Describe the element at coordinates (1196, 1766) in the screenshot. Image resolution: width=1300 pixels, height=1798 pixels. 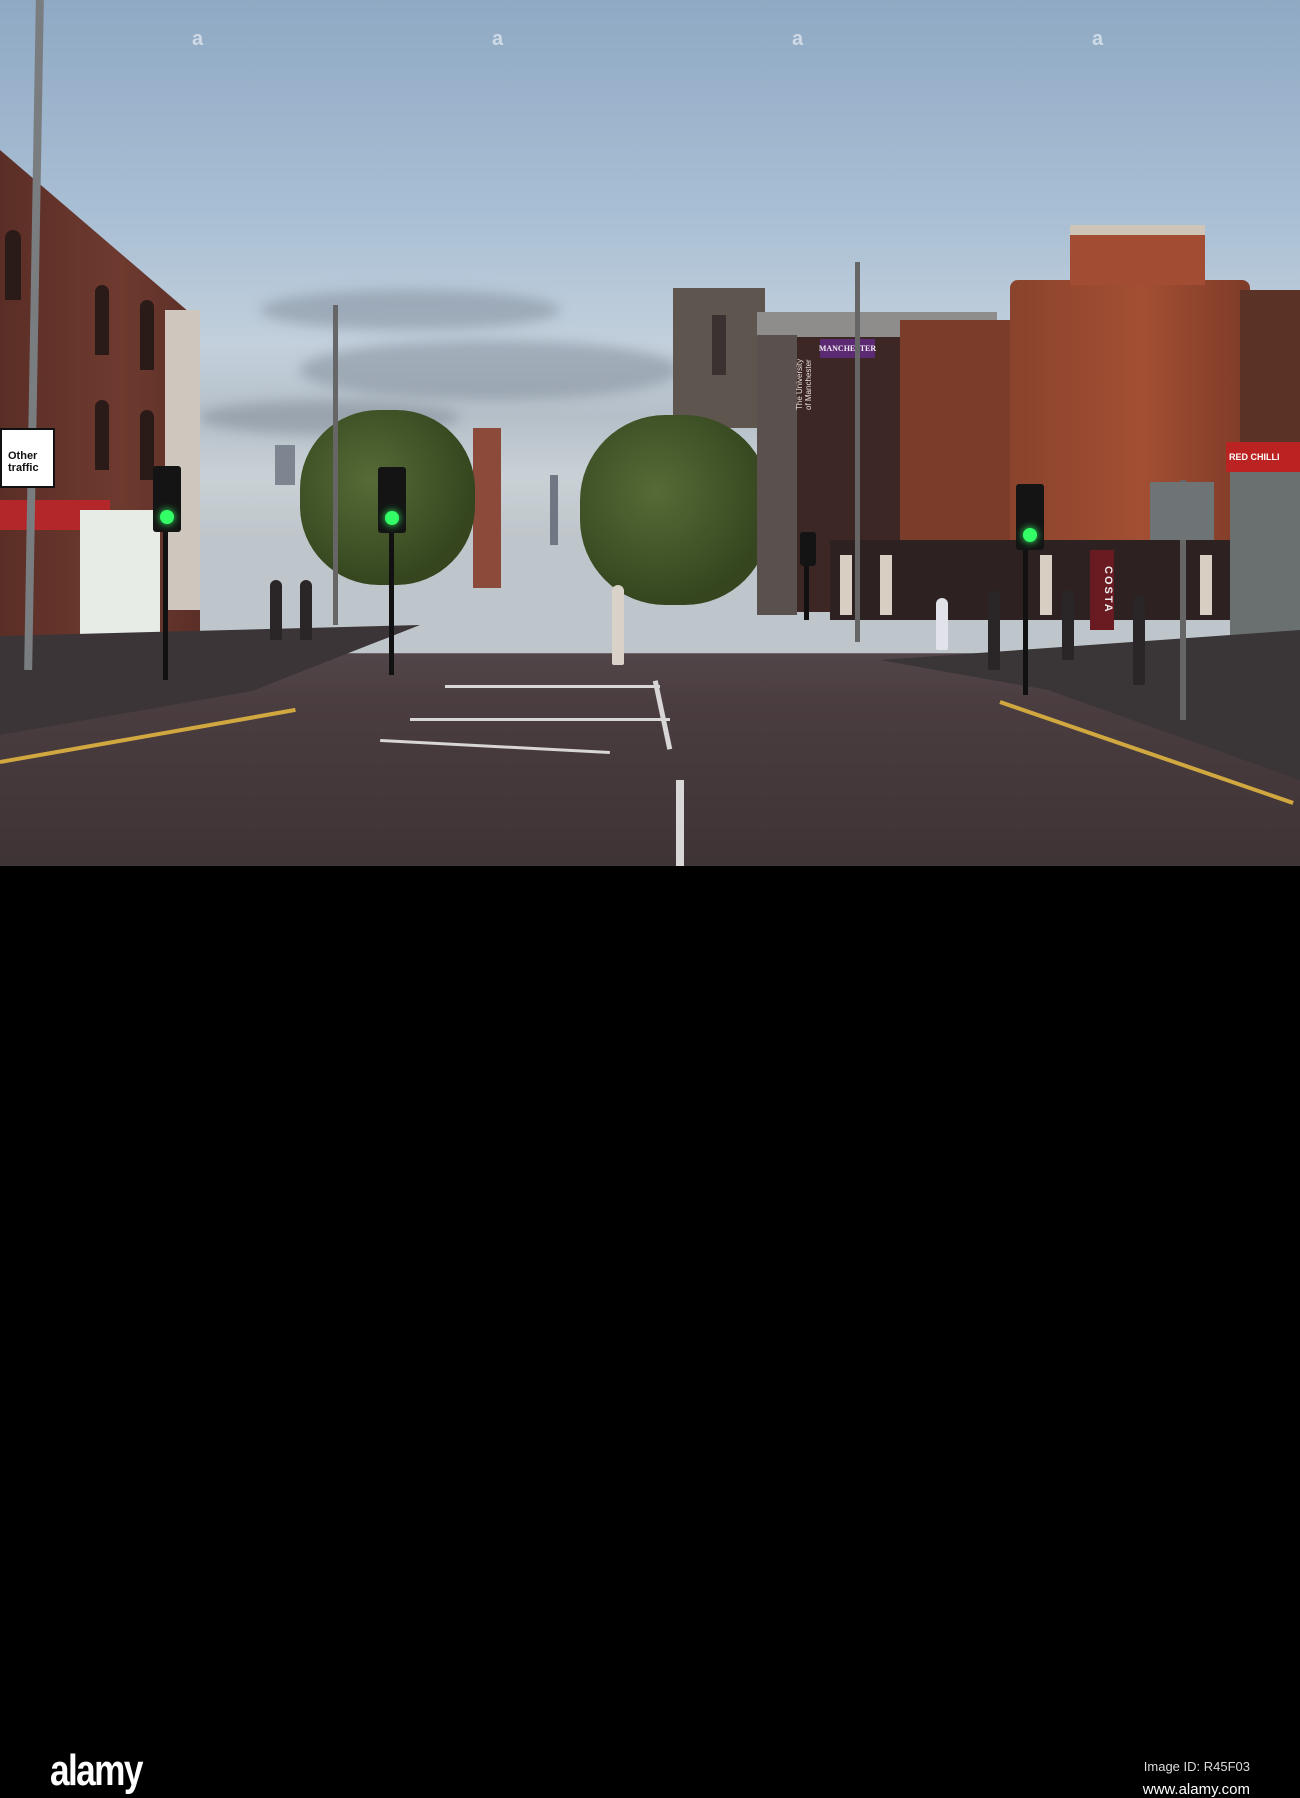
I see `image-id: Image ID: R45F03` at that location.